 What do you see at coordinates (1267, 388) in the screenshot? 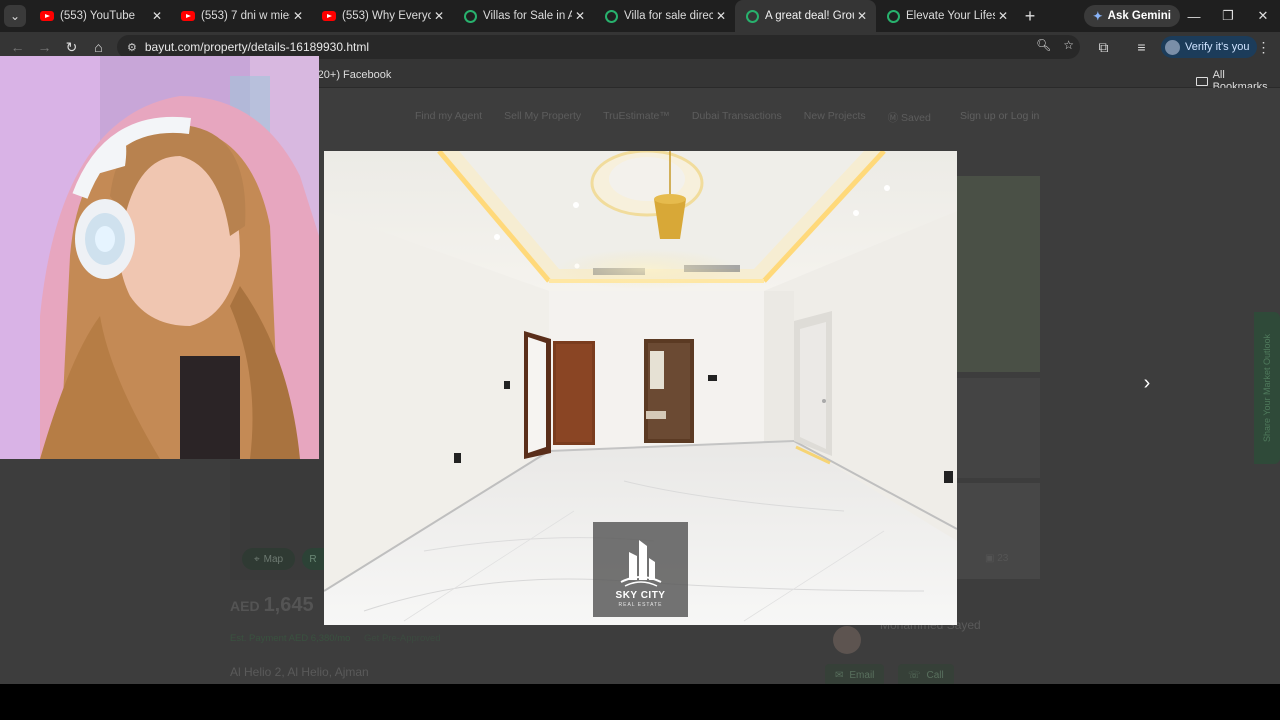
I see `feedback-side-tab: Share Your Market Outlook` at bounding box center [1267, 388].